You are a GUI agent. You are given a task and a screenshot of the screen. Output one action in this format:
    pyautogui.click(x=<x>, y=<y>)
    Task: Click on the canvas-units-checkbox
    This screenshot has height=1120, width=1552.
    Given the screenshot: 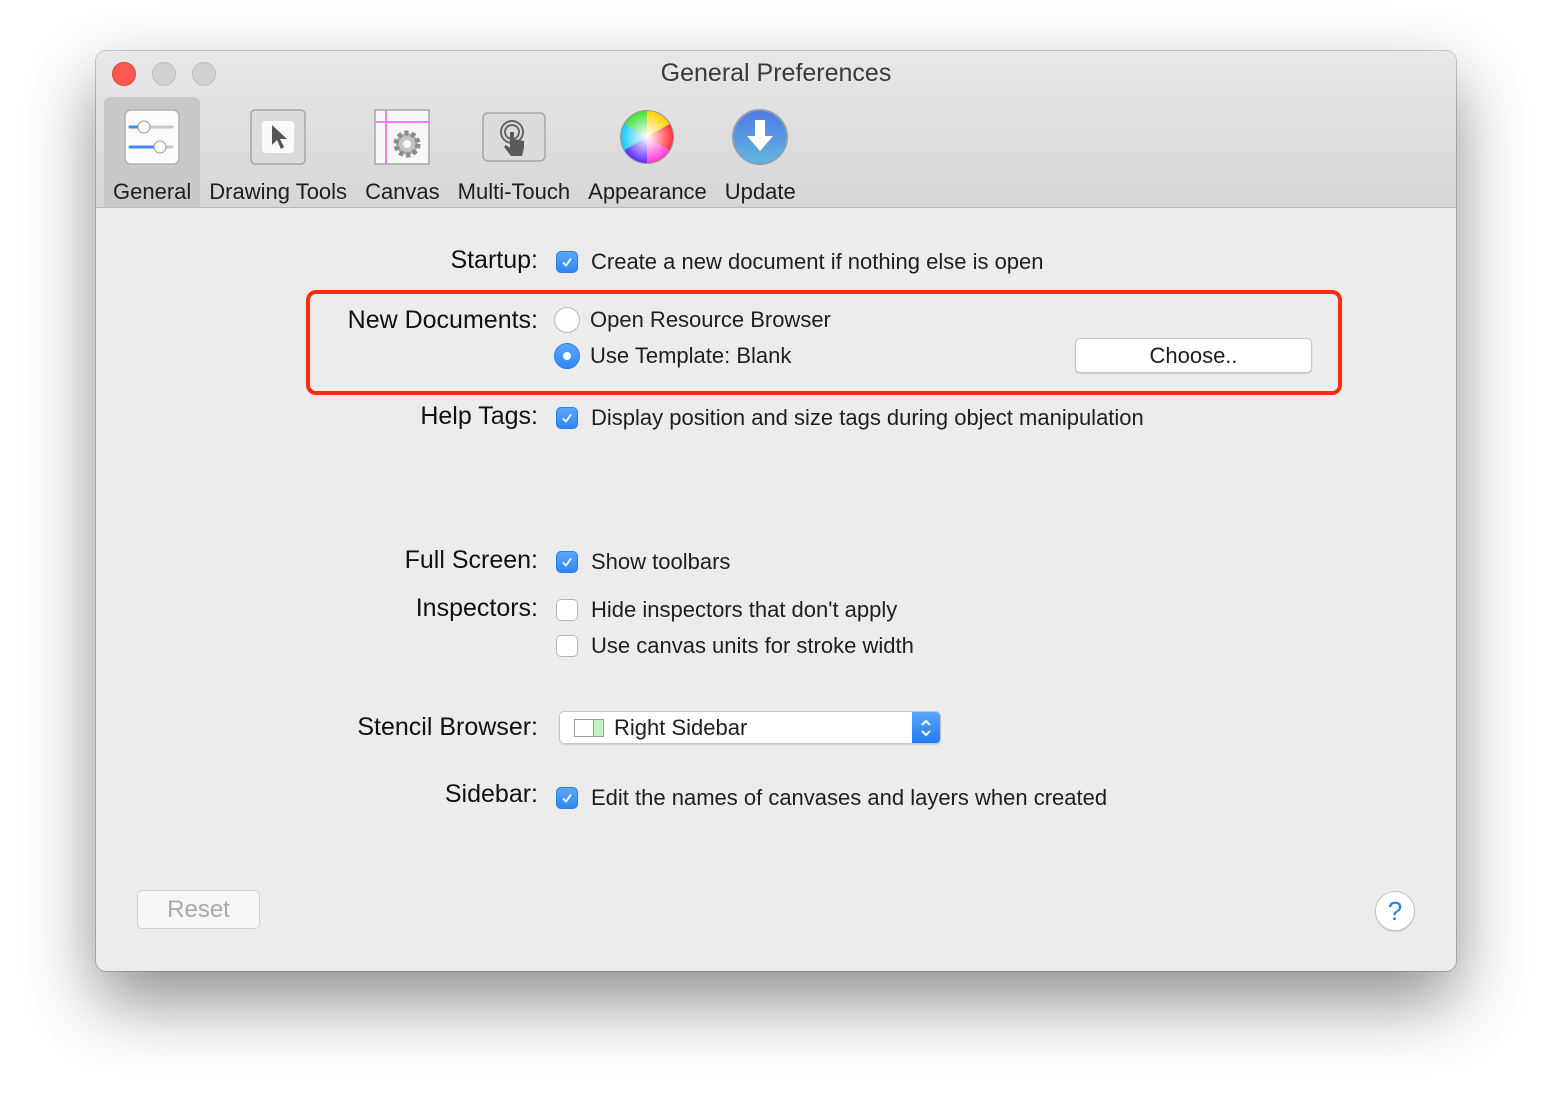 What is the action you would take?
    pyautogui.click(x=567, y=646)
    